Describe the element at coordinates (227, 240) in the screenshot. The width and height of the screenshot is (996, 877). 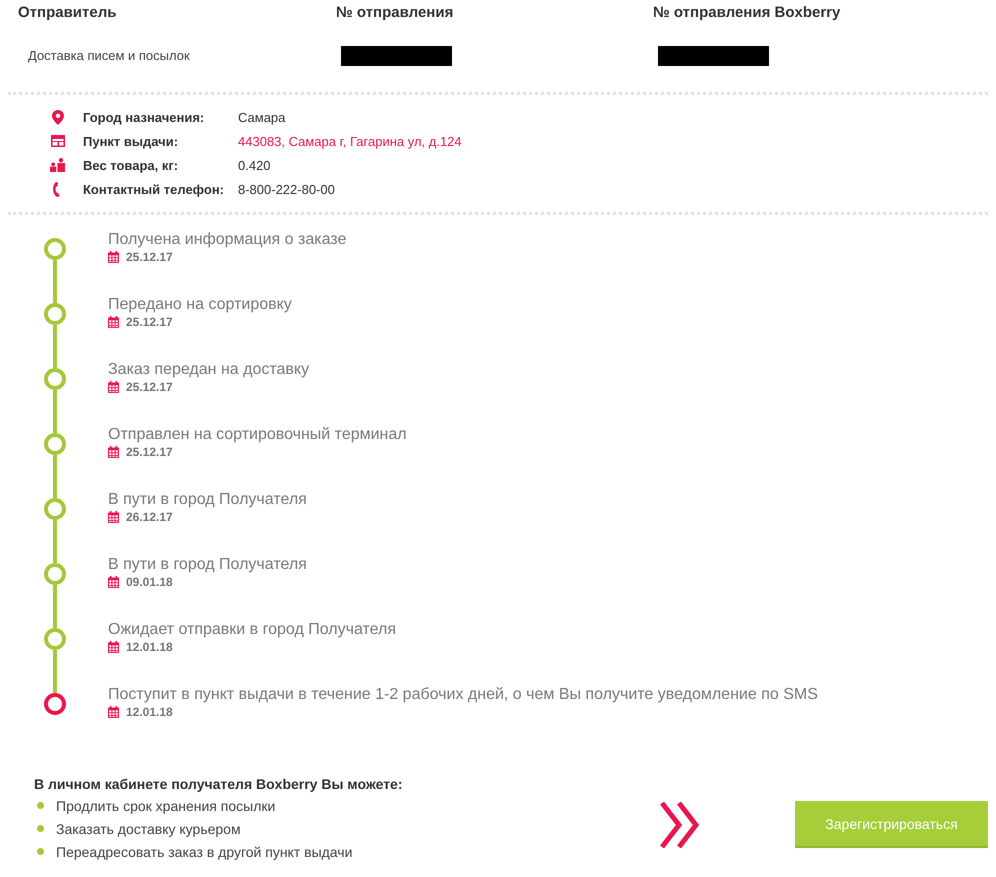
I see `event-title: Получена информация о заказе` at that location.